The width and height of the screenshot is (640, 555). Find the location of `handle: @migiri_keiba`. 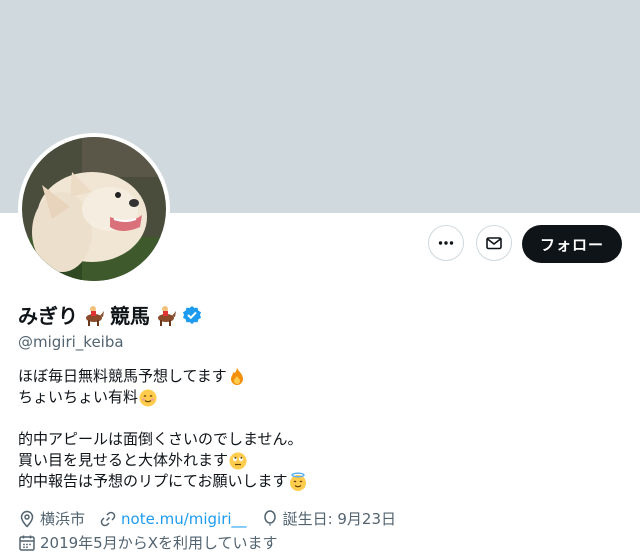

handle: @migiri_keiba is located at coordinates (71, 342).